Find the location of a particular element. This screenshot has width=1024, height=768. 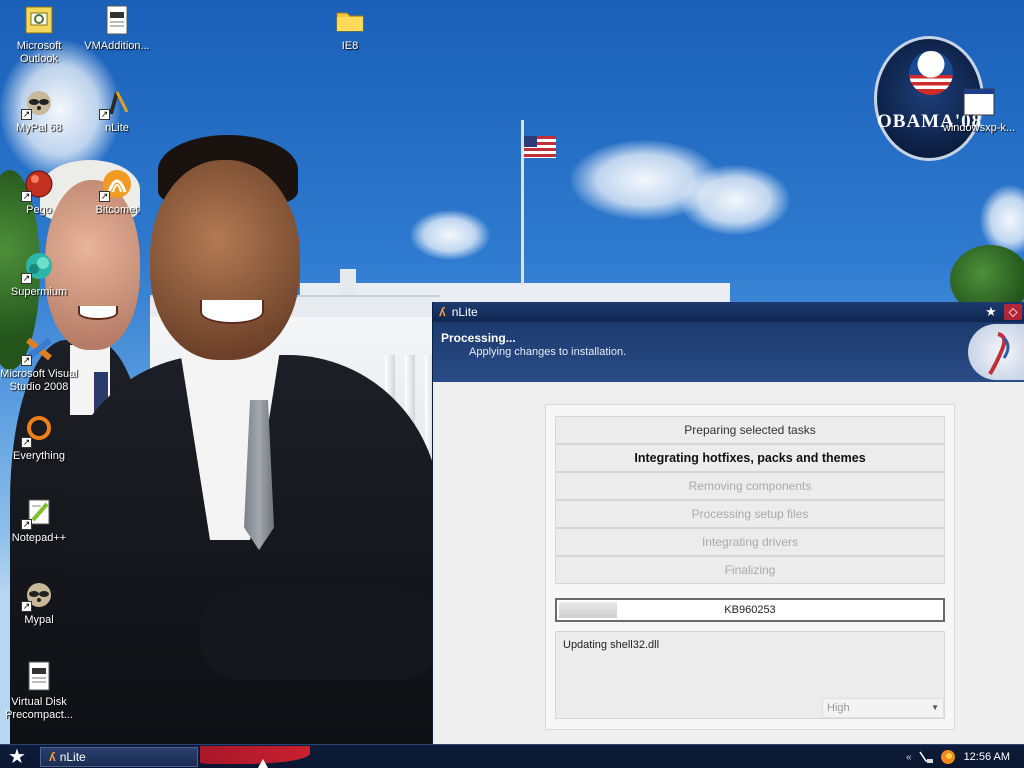

taskbar-button-nlite: ʎ nLite is located at coordinates (119, 757).